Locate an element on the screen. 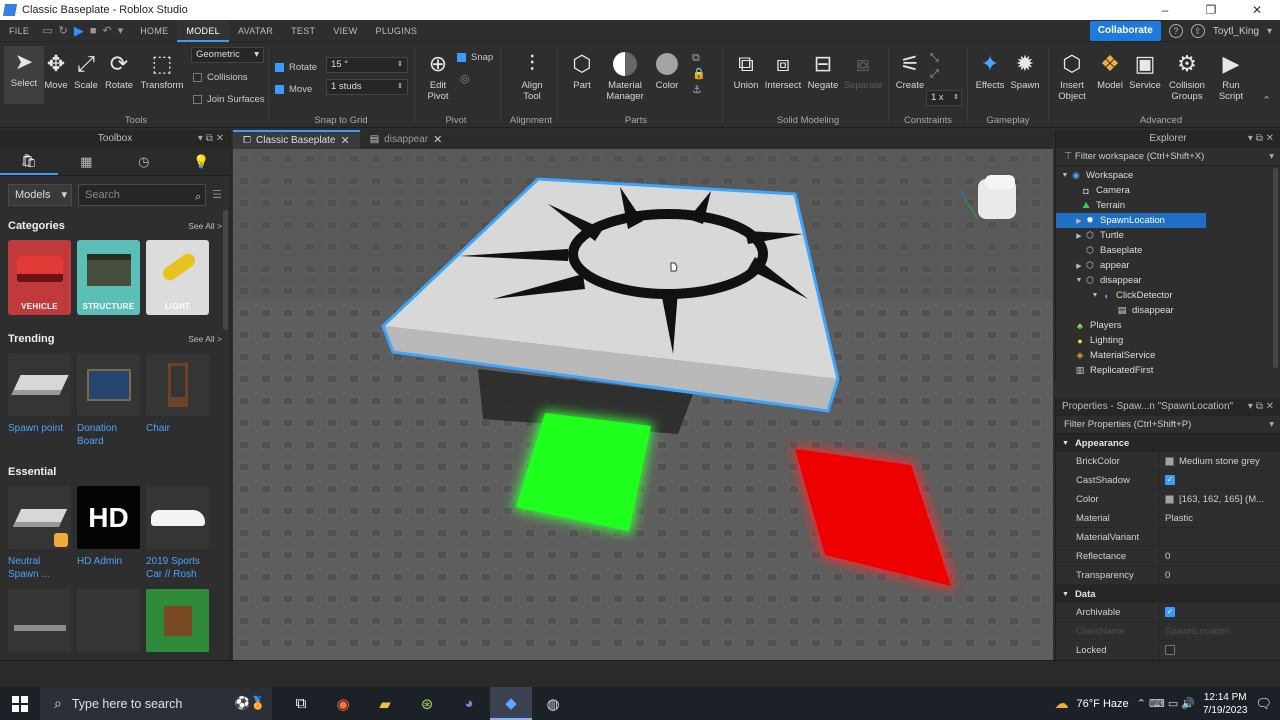  explorer-filter-input: ⊤ Filter workspace (Ctrl+Shift+X) ▾ is located at coordinates (1168, 157).